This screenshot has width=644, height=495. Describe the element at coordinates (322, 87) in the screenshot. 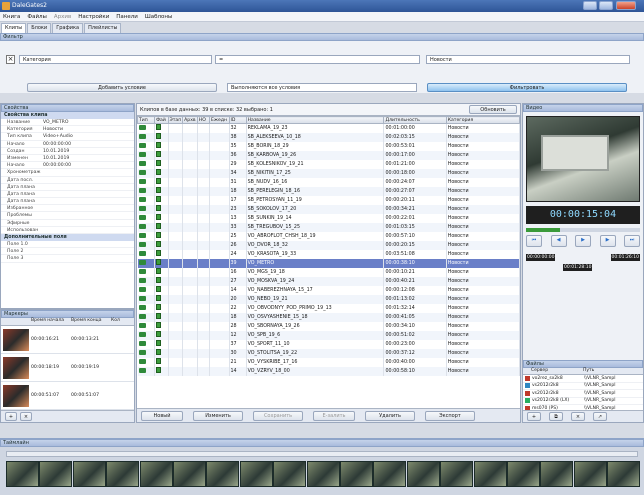

I see `filter-mode-select: Выполняются все условия` at that location.